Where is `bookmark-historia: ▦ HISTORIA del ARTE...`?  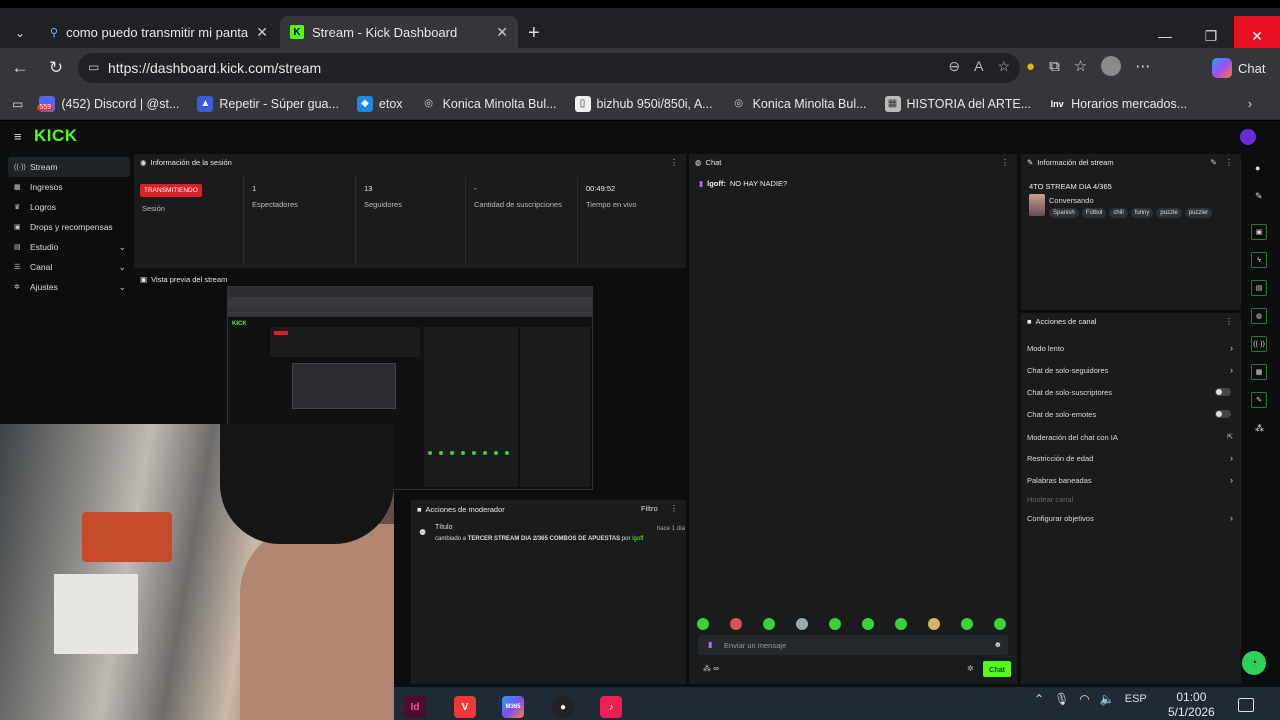 bookmark-historia: ▦ HISTORIA del ARTE... is located at coordinates (957, 103).